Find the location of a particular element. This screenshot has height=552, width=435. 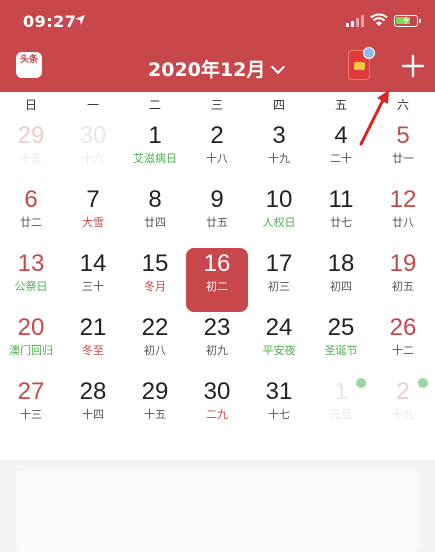

calendar-day-cell: 24 平安夜 is located at coordinates (279, 344).